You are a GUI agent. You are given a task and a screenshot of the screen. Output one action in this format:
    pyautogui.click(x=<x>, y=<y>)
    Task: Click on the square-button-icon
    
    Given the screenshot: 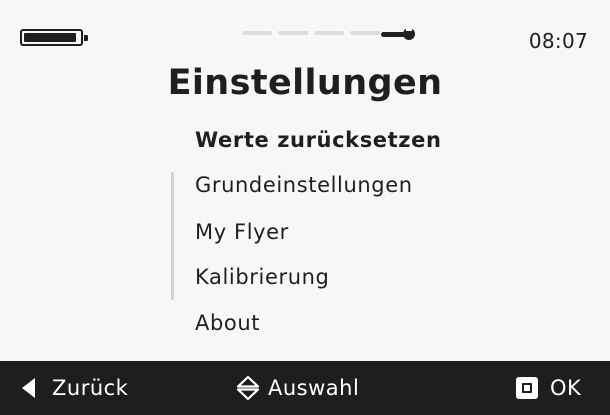 What is the action you would take?
    pyautogui.click(x=527, y=388)
    